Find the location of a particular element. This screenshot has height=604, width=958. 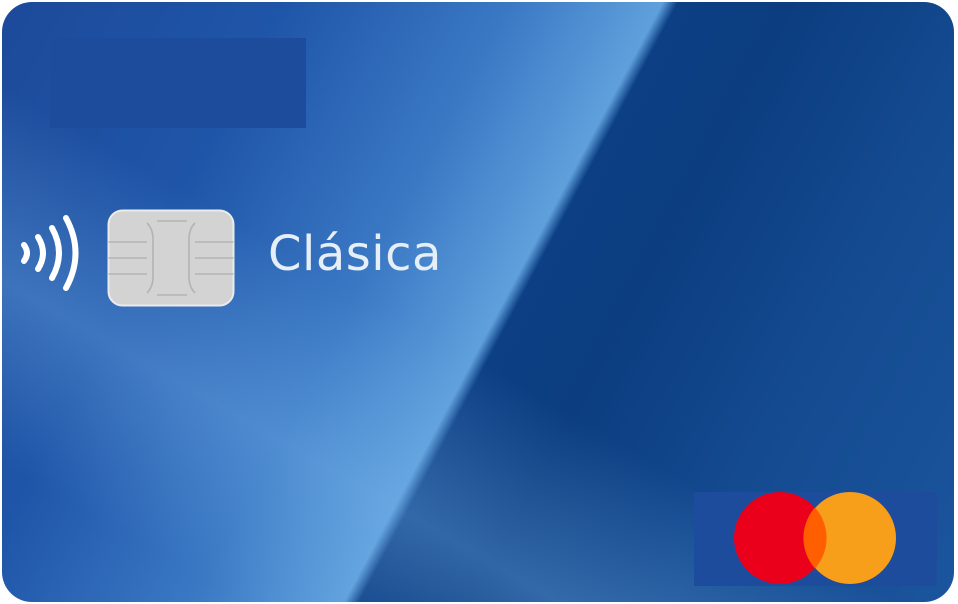

emv-chip-icon is located at coordinates (171, 258).